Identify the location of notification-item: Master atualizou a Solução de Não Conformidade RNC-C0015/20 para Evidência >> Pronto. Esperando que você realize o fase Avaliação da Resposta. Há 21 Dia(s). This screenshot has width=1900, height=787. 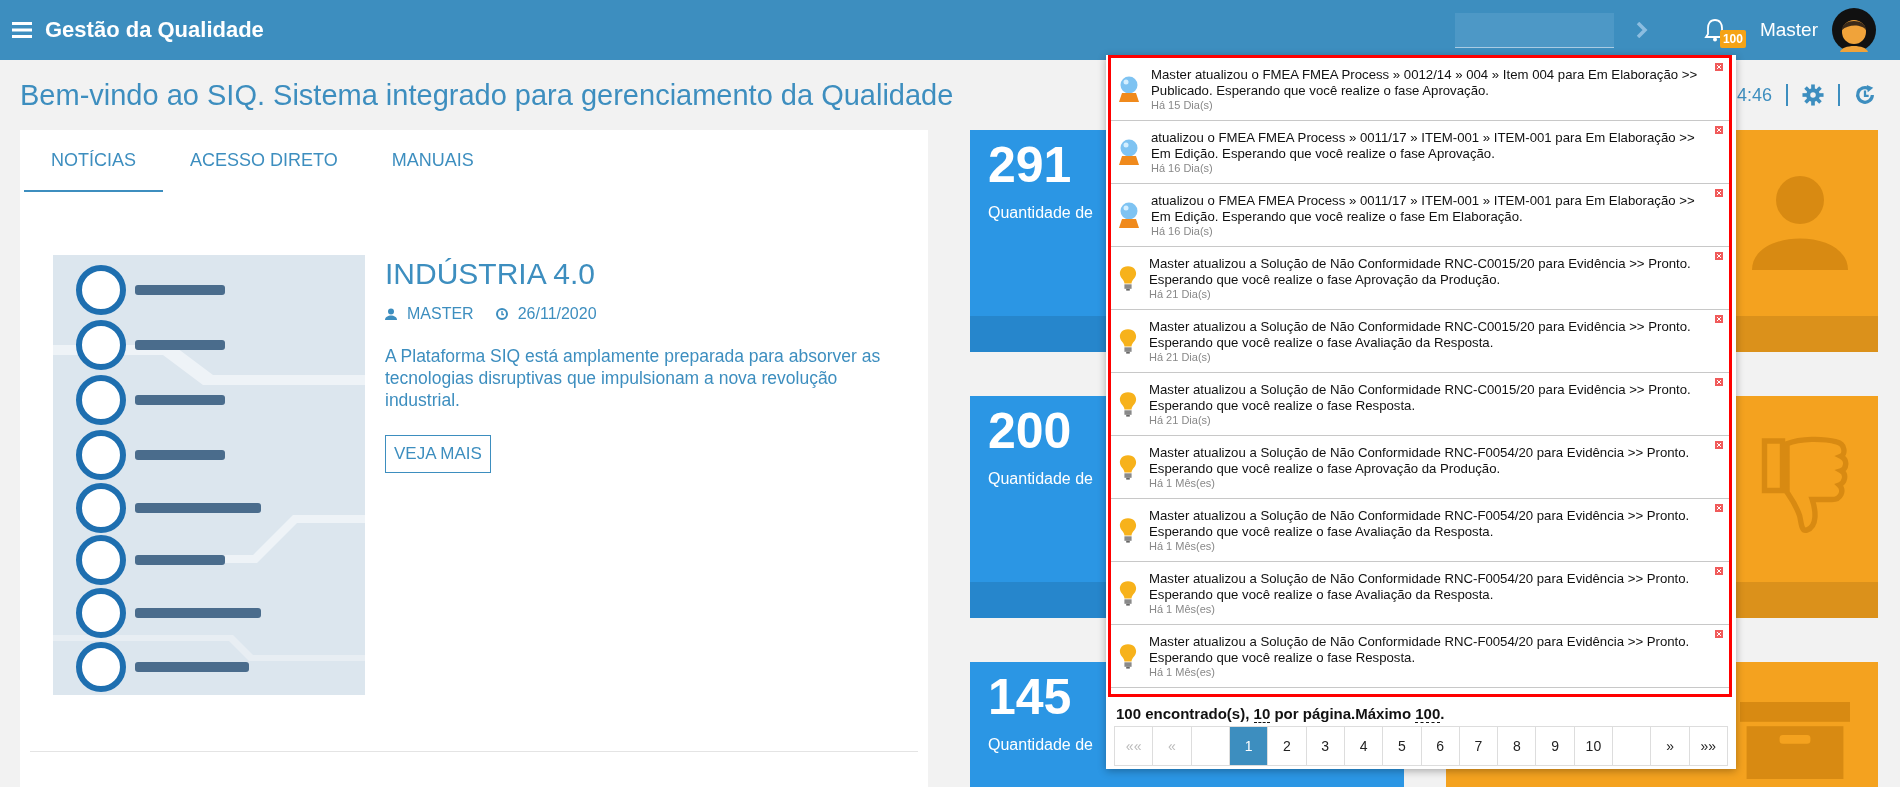
(1420, 341).